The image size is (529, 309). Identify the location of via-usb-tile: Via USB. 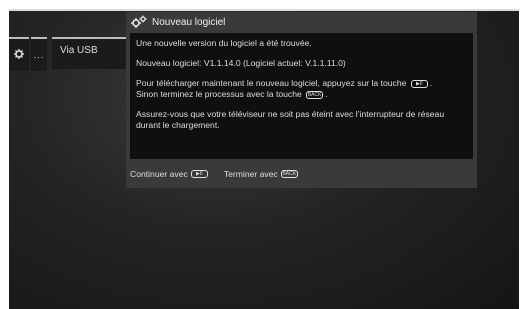
(90, 53).